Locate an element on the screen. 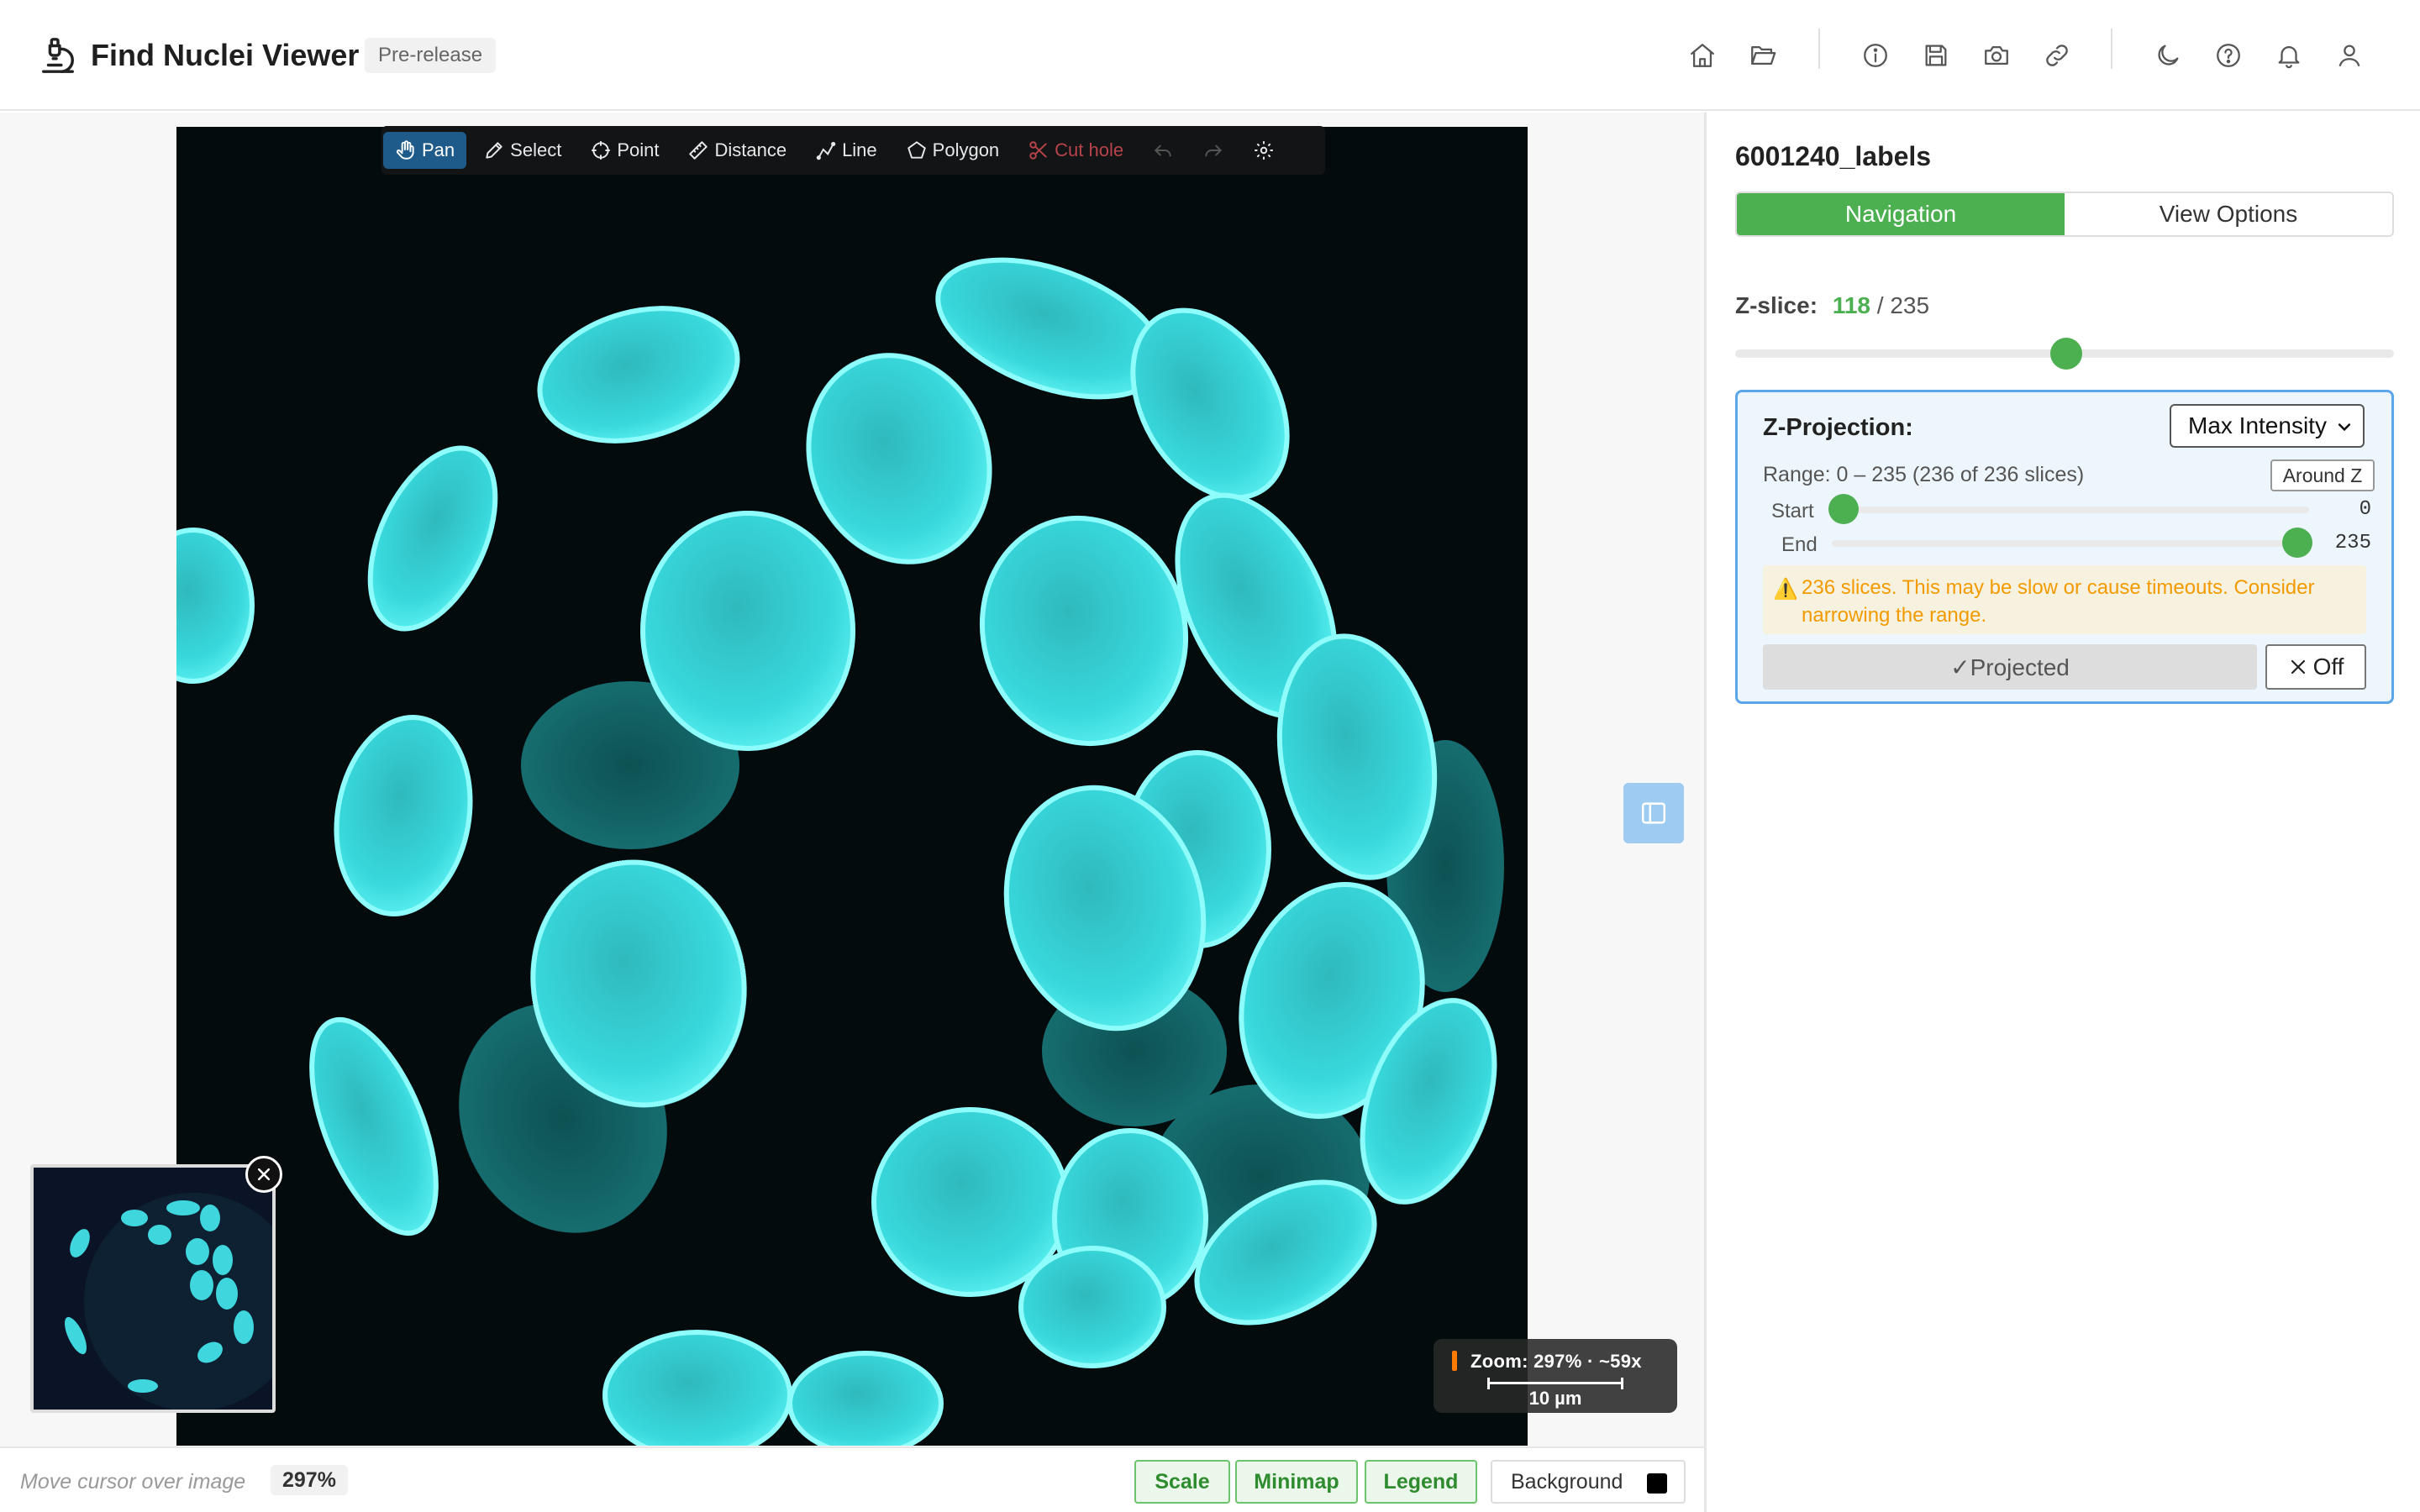  undo-button is located at coordinates (1163, 150).